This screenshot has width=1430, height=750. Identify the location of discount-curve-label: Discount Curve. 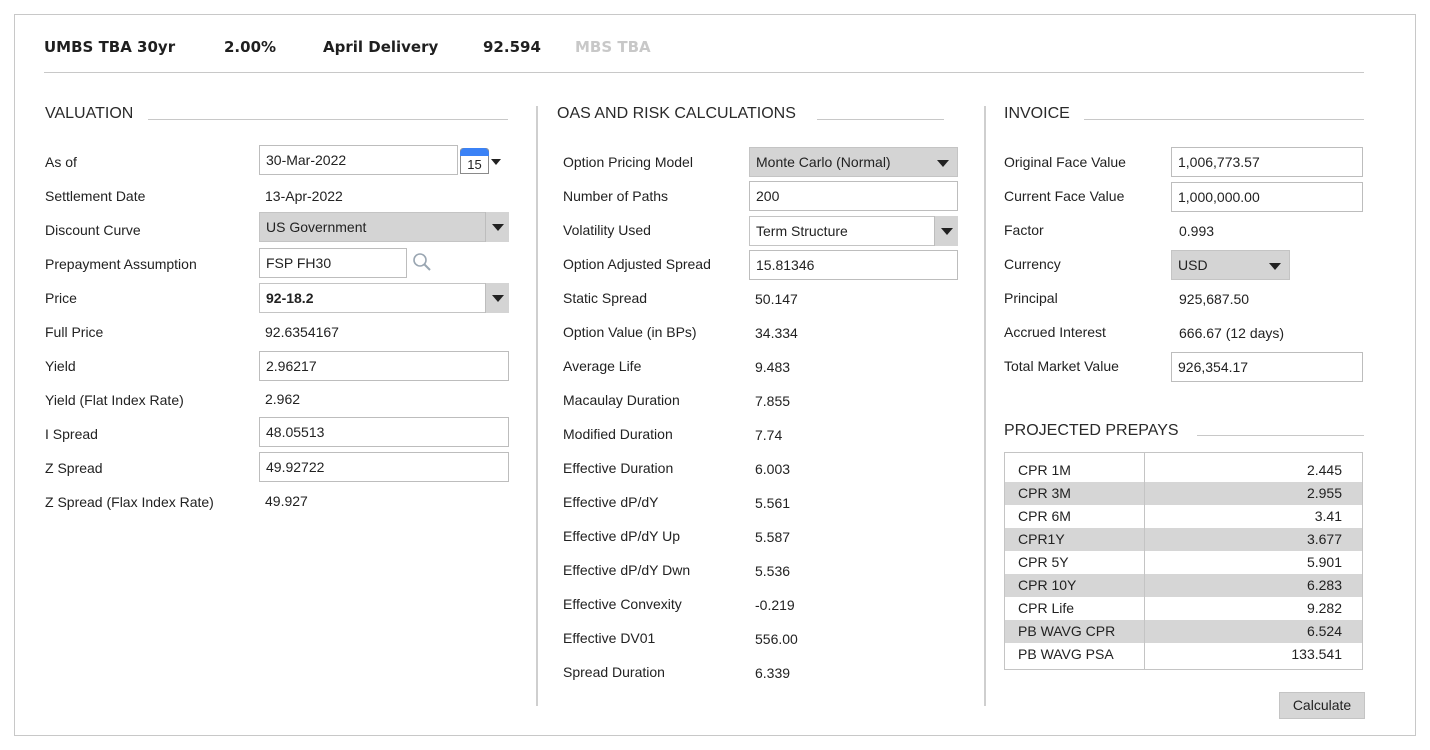
(93, 230).